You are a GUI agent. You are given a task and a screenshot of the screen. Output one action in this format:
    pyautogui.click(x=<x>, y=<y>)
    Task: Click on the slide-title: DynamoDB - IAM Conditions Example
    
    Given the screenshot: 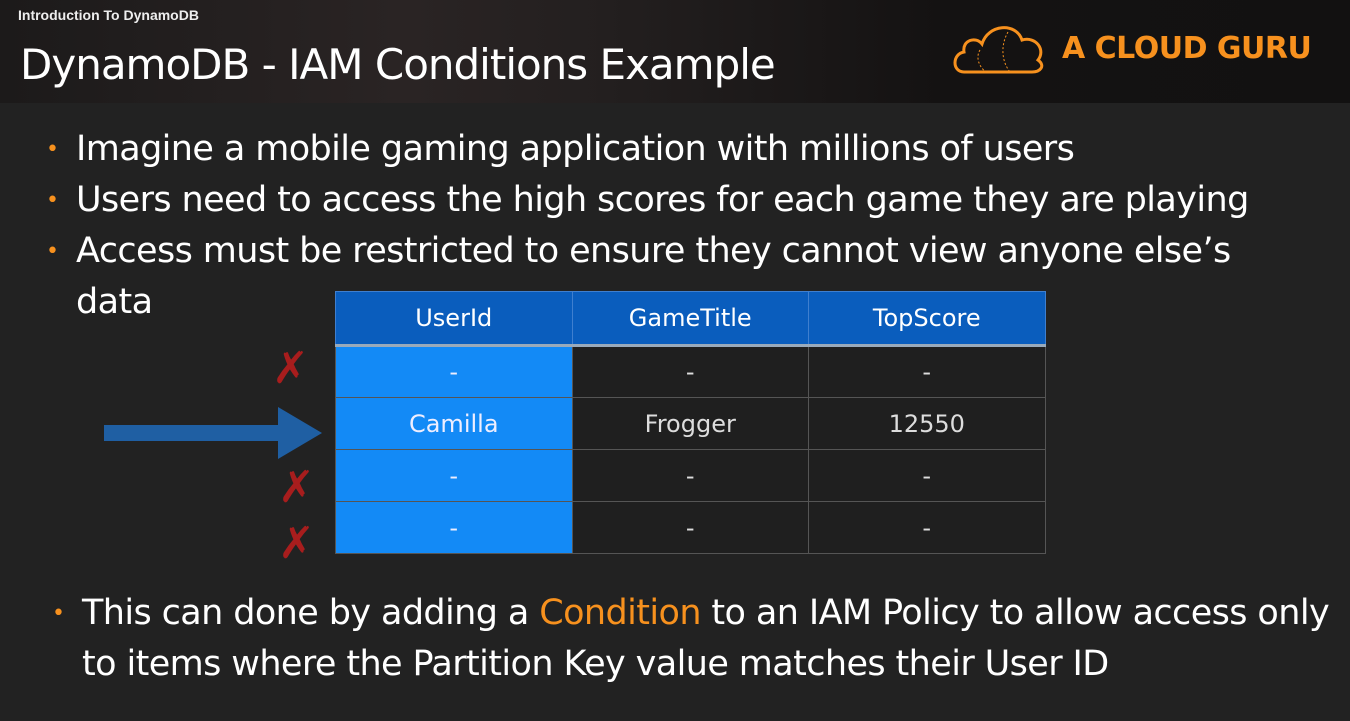 What is the action you would take?
    pyautogui.click(x=398, y=64)
    